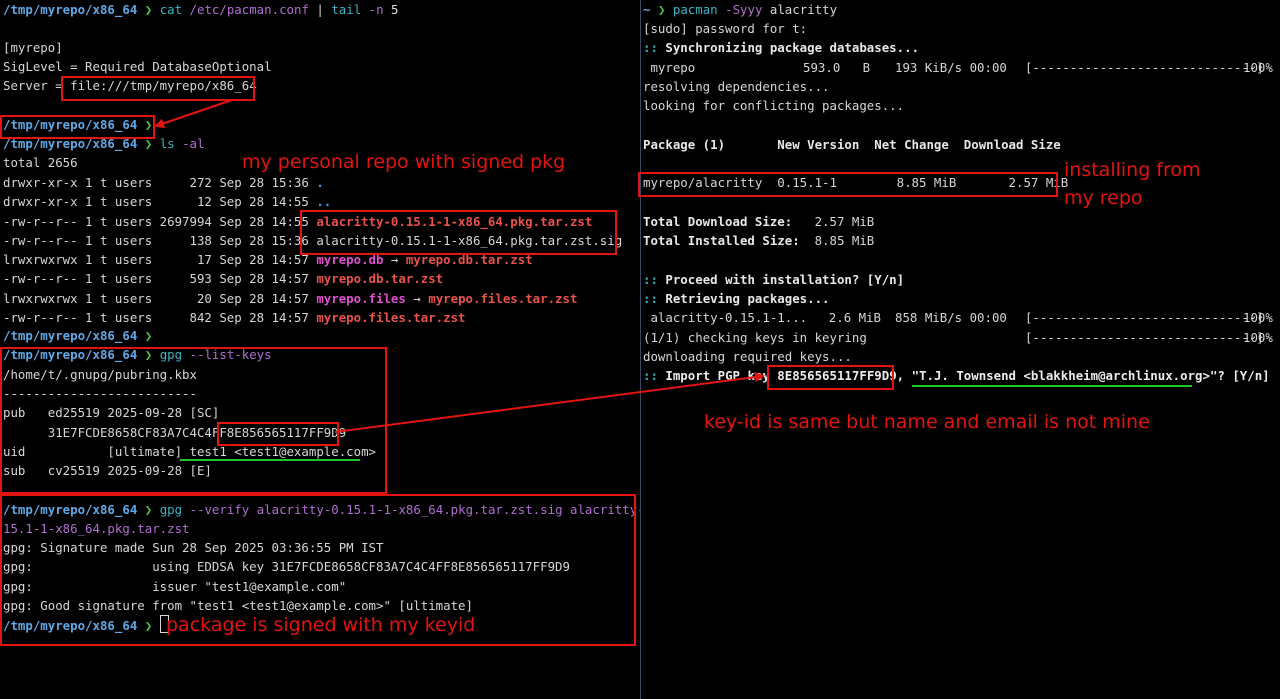  I want to click on ls-total-line: total 2656, so click(40, 162).